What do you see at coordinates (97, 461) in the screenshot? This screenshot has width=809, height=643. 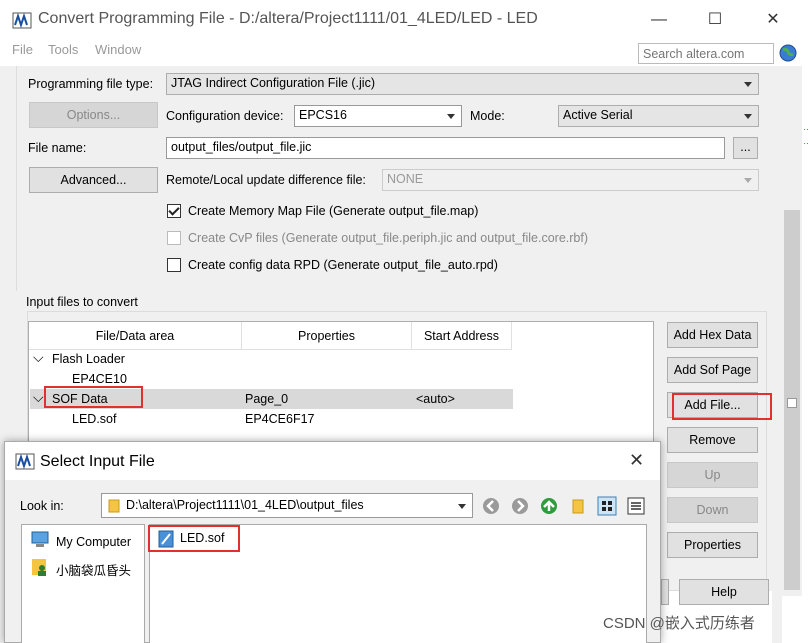 I see `dialog-title: Select Input File` at bounding box center [97, 461].